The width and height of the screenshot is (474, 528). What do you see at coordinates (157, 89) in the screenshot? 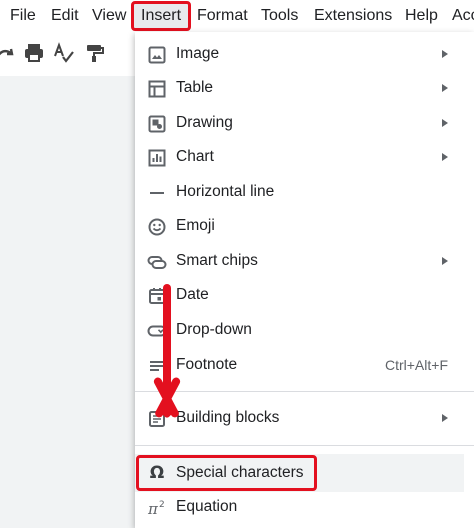
I see `table-icon` at bounding box center [157, 89].